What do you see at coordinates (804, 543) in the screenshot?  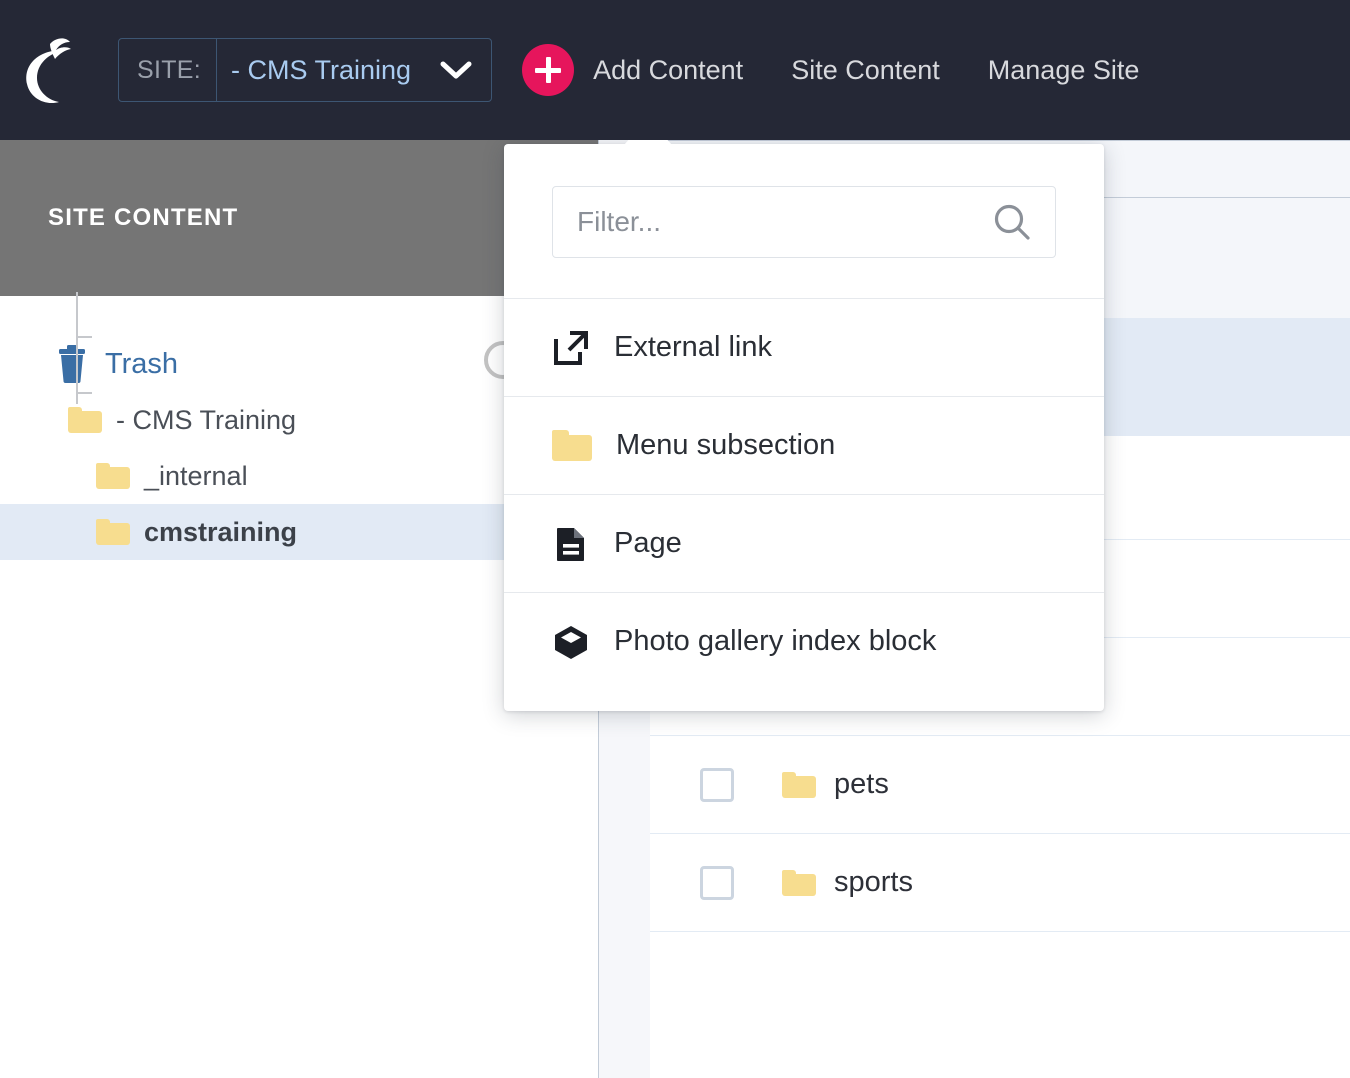 I see `dropdown-item-page: Page` at bounding box center [804, 543].